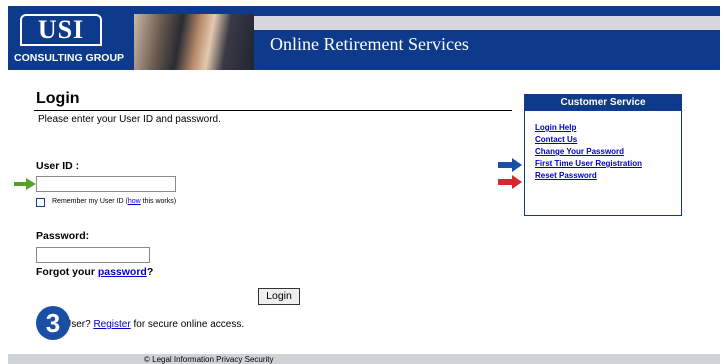 The height and width of the screenshot is (364, 724). Describe the element at coordinates (129, 119) in the screenshot. I see `login-instructions: Please enter your User ID and password.` at that location.